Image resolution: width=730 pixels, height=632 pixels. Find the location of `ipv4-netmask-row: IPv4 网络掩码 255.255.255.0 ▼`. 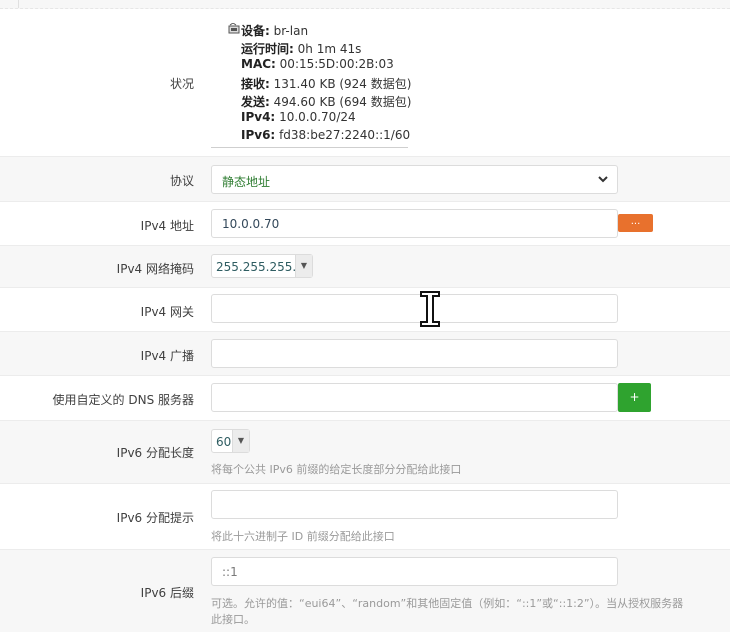

ipv4-netmask-row: IPv4 网络掩码 255.255.255.0 ▼ is located at coordinates (365, 267).